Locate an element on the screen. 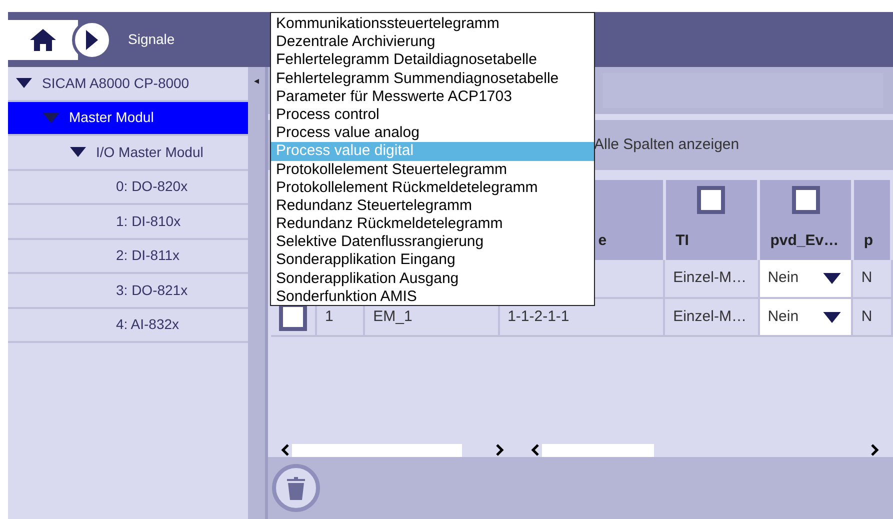 The width and height of the screenshot is (893, 519). dropdown-option: Redundanz Rückmeldetelegramm is located at coordinates (432, 224).